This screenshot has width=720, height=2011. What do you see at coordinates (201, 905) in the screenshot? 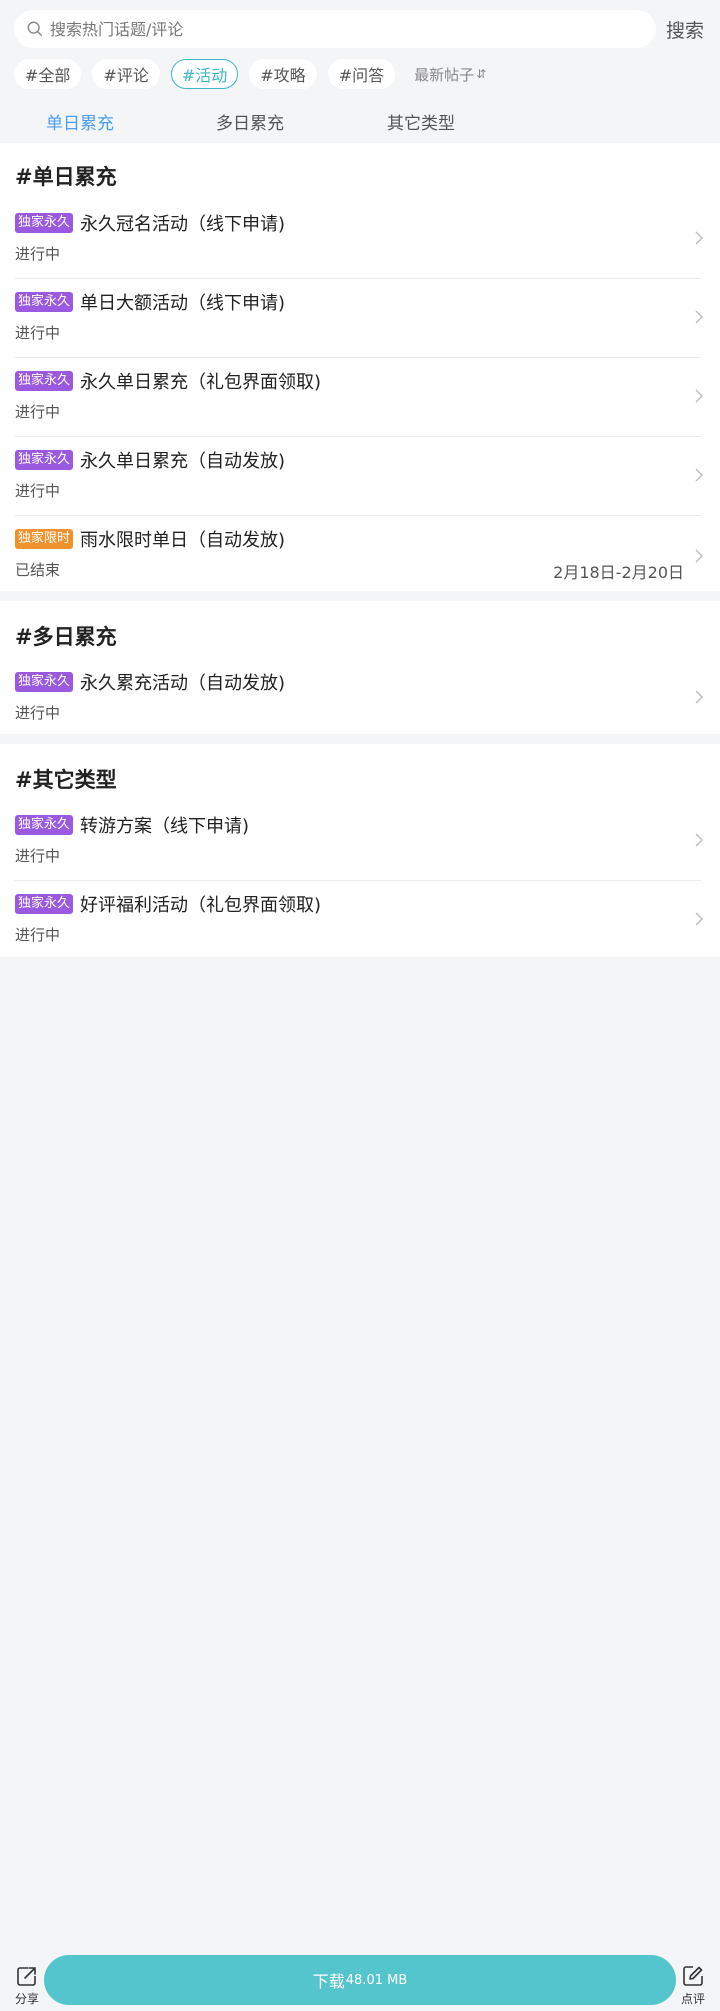
I see `item-title: 好评福利活动（礼包界面领取)` at bounding box center [201, 905].